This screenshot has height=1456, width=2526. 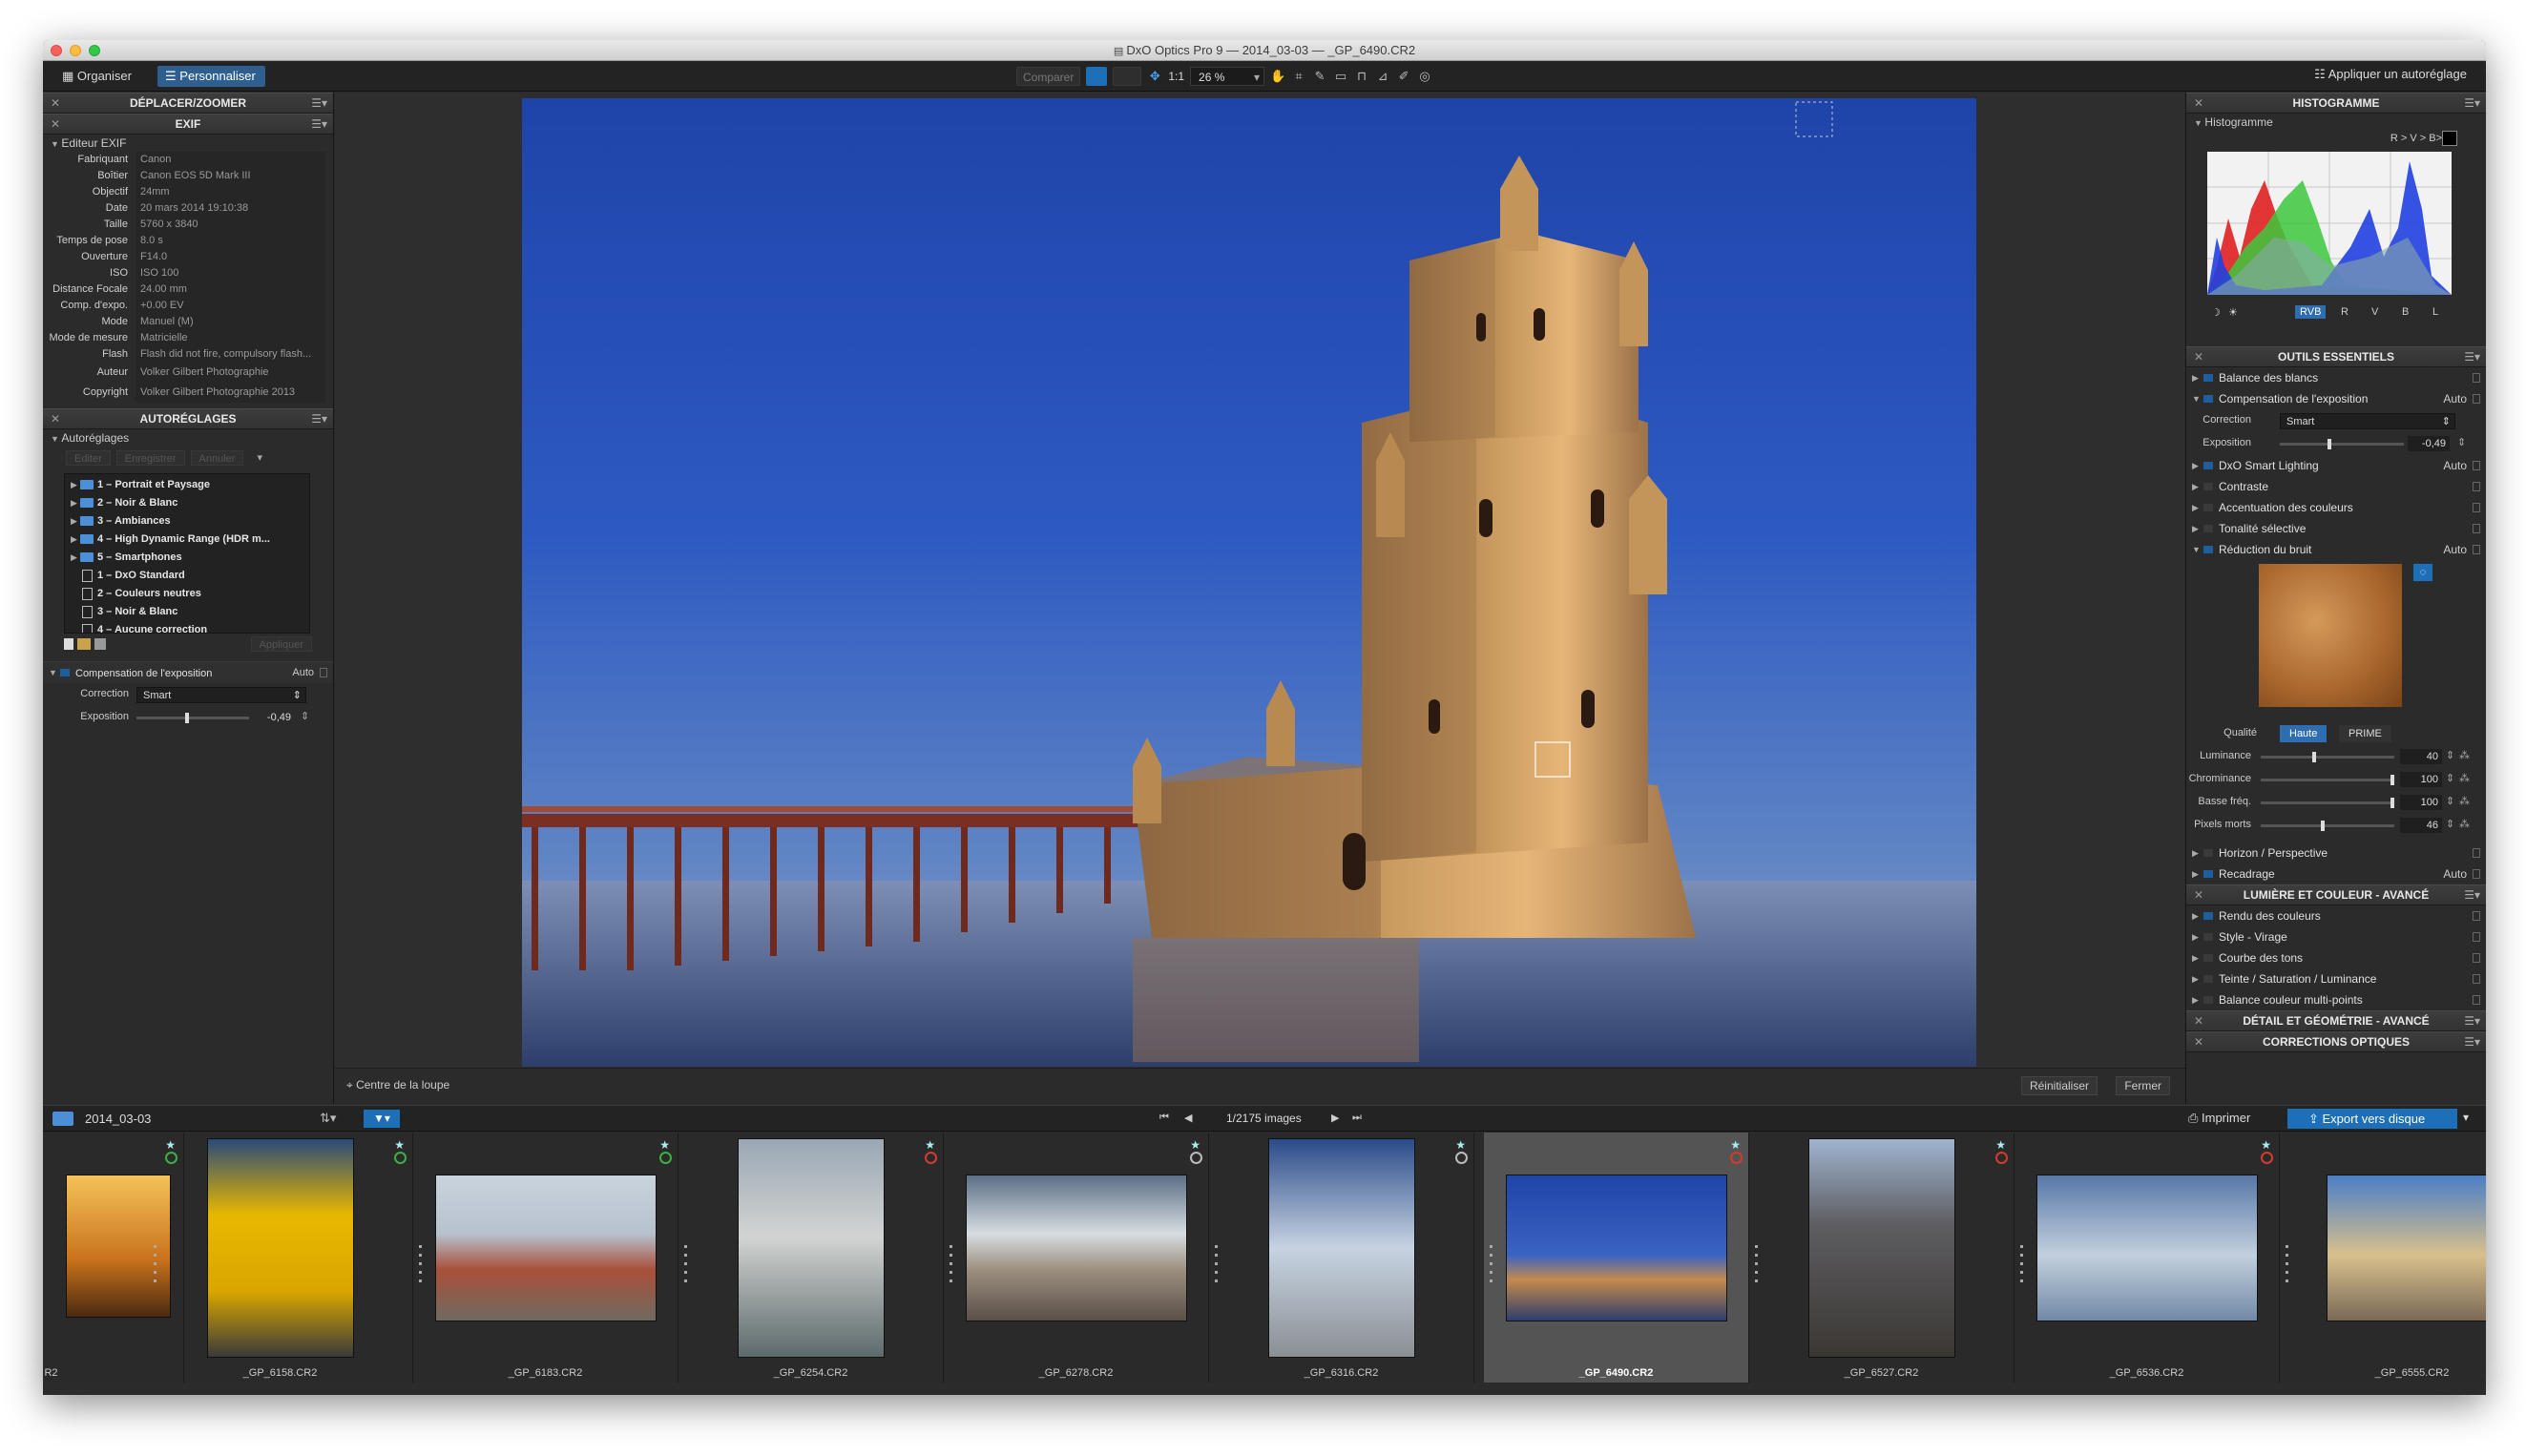 What do you see at coordinates (2372, 1119) in the screenshot?
I see `export-button: ⇪ Export vers disque` at bounding box center [2372, 1119].